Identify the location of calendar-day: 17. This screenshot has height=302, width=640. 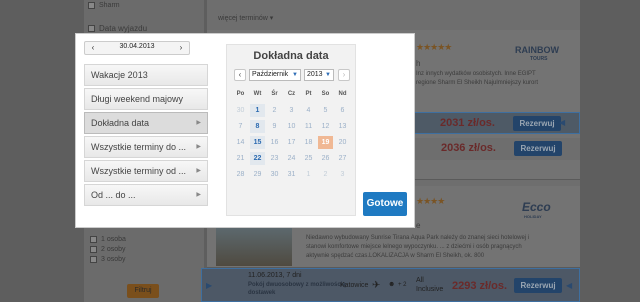
(291, 142).